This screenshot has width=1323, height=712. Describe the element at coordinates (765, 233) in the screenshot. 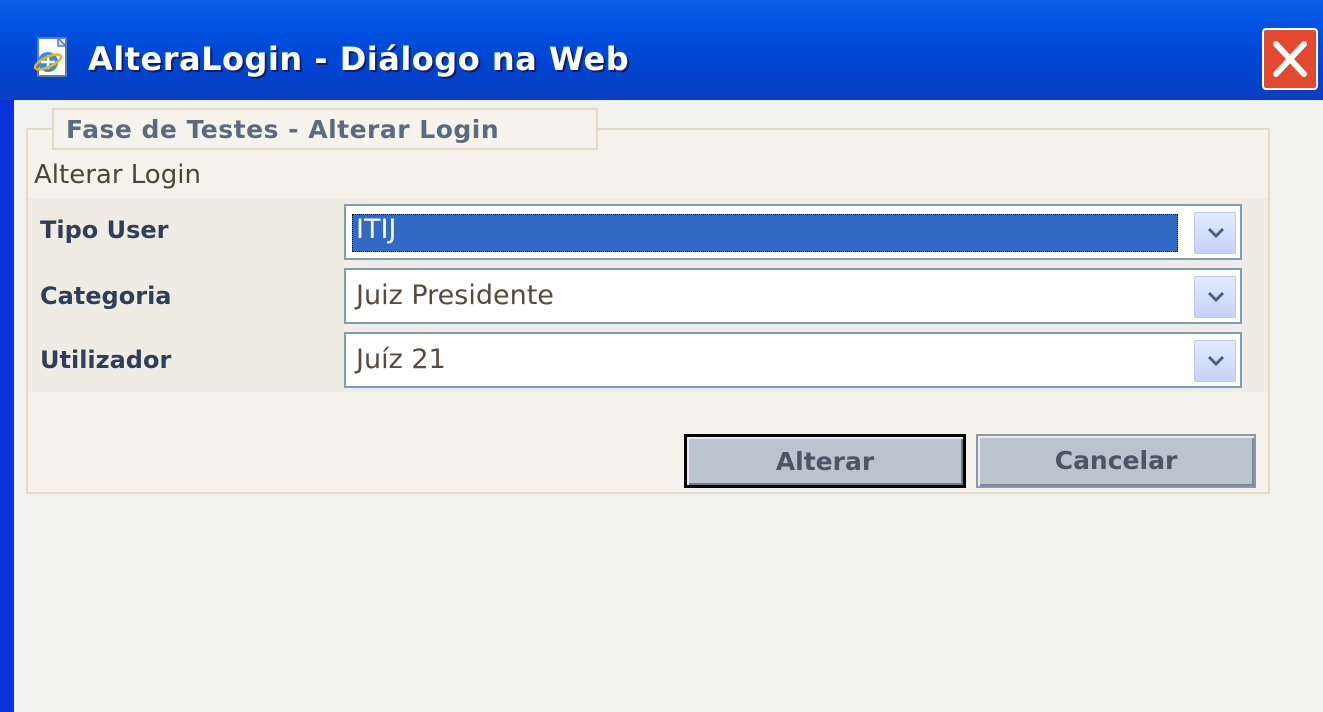

I see `selection-highlight` at that location.